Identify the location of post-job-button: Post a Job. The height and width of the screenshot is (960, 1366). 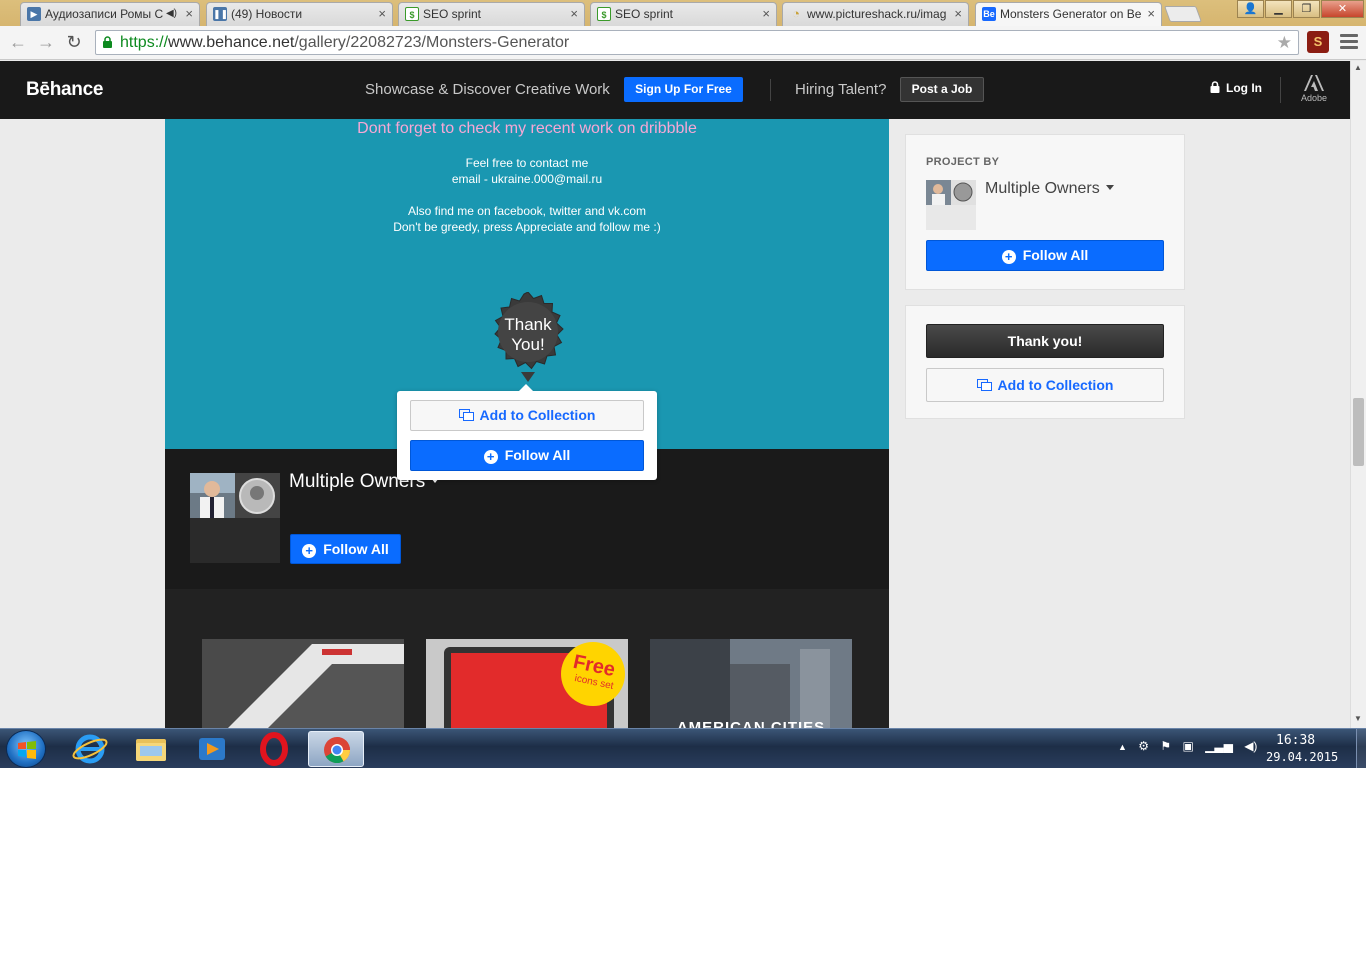
(942, 89).